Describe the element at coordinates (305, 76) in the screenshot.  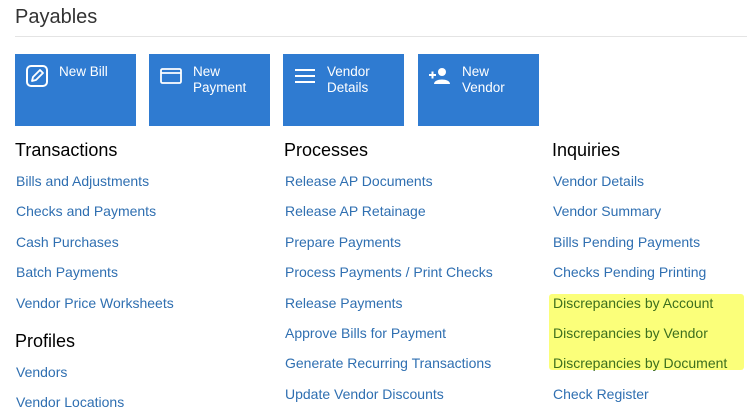
I see `list-icon` at that location.